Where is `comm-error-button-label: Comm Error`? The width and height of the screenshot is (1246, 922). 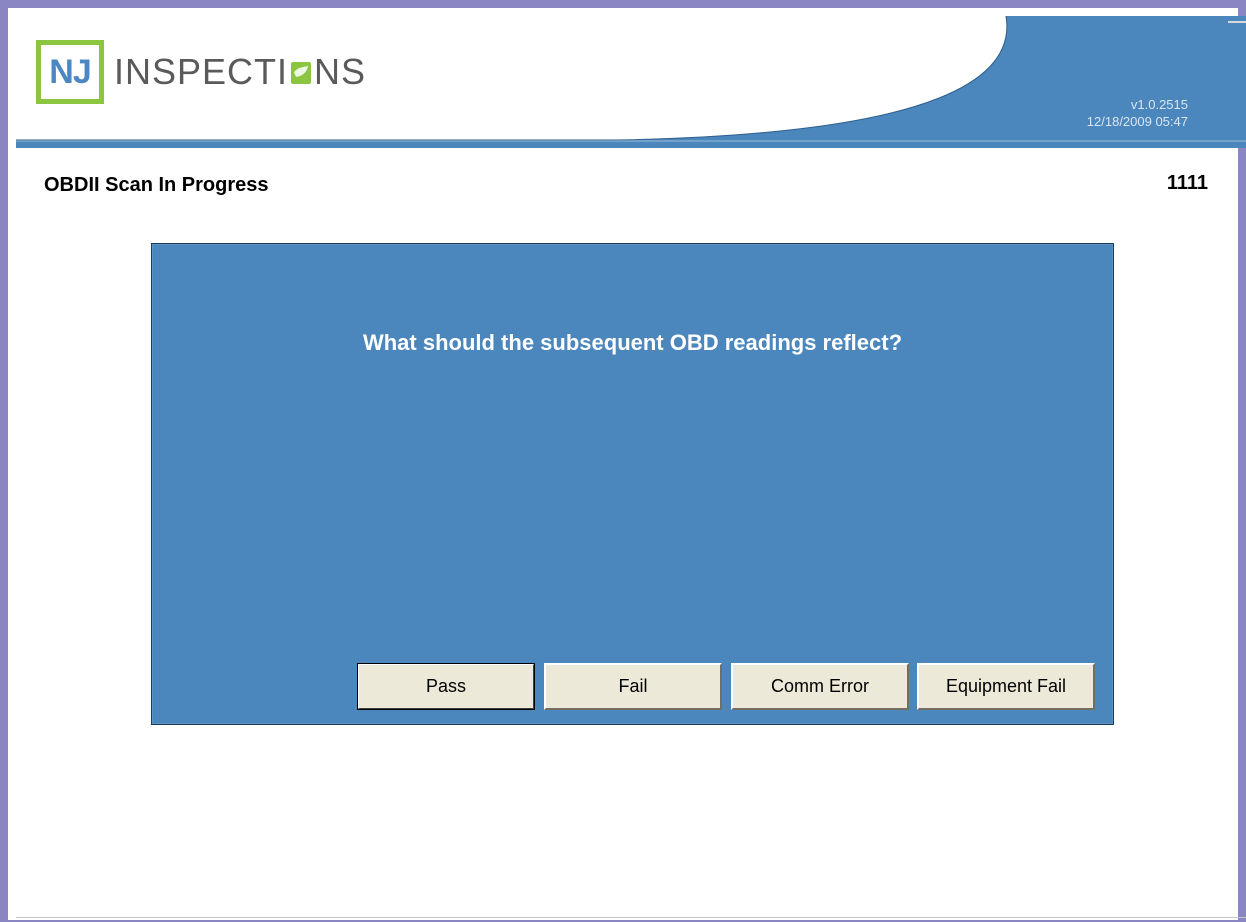
comm-error-button-label: Comm Error is located at coordinates (820, 686).